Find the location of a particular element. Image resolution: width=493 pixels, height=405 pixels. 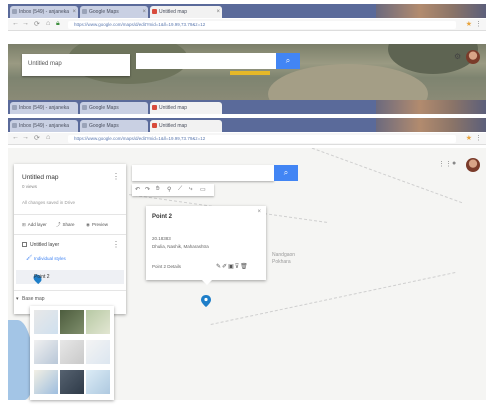

layer-options-icon: ⋮ is located at coordinates (116, 244).